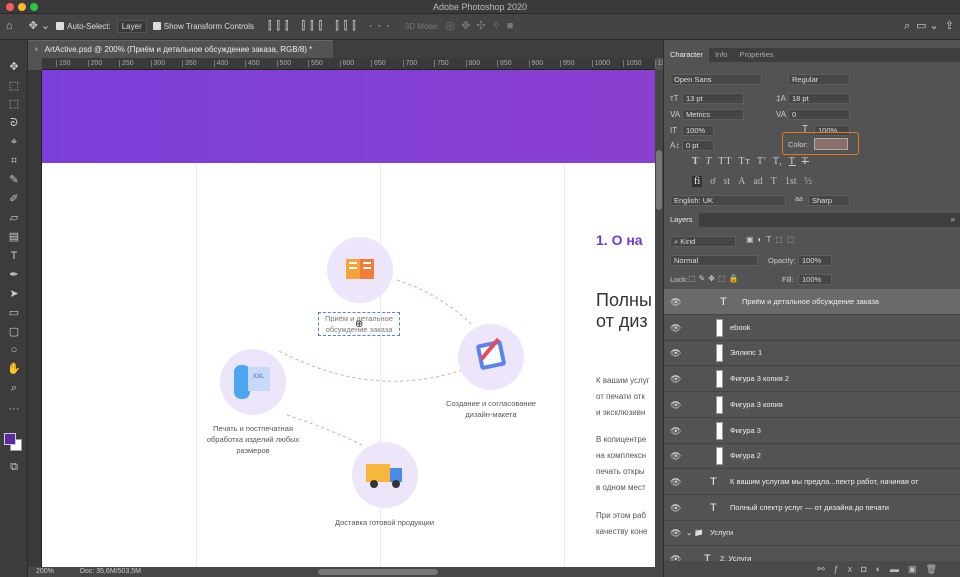  Describe the element at coordinates (14, 350) in the screenshot. I see `ellipse-tool-icon: ○` at that location.